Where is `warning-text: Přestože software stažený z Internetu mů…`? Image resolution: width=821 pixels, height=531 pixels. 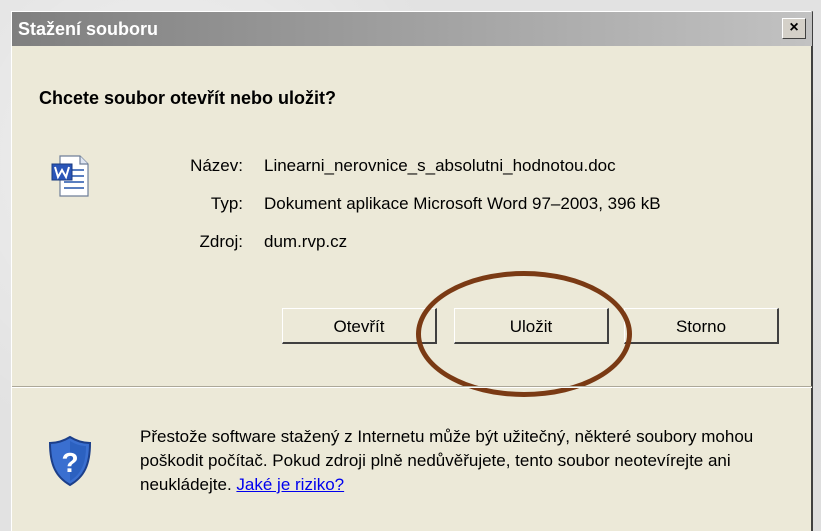 warning-text: Přestože software stažený z Internetu mů… is located at coordinates (447, 460).